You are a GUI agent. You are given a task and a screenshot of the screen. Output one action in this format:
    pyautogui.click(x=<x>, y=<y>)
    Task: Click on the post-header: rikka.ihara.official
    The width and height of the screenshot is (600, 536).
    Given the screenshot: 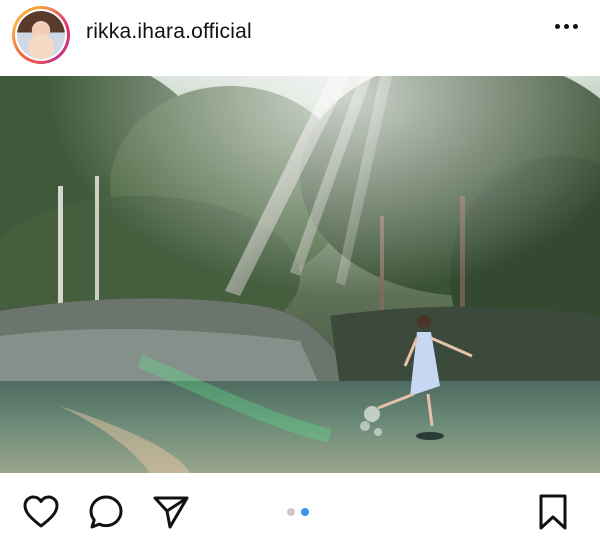 What is the action you would take?
    pyautogui.click(x=300, y=38)
    